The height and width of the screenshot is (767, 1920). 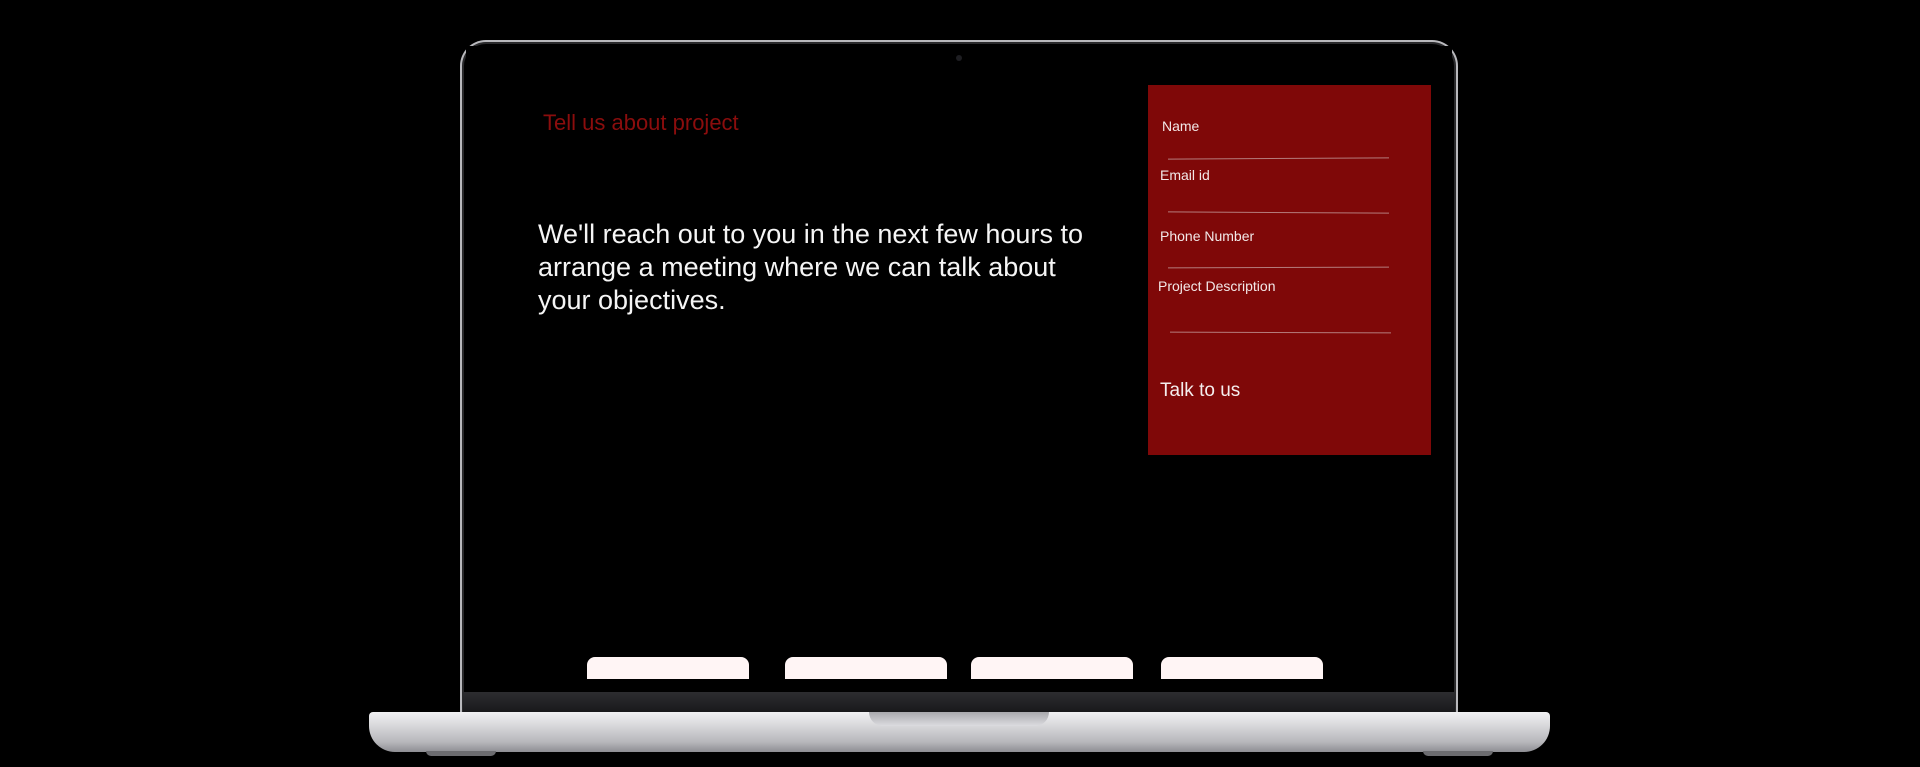 I want to click on project-description-field, so click(x=1280, y=320).